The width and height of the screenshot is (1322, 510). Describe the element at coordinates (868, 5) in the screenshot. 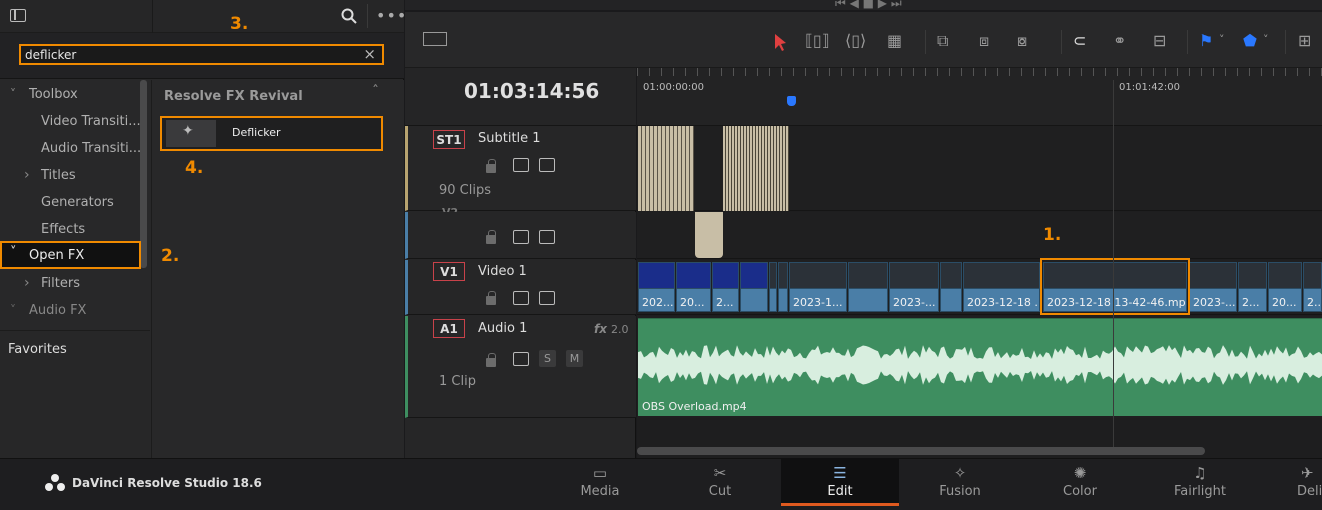

I see `transport-controls-icon: ⏮ ◀ ■ ▶ ⏭` at that location.